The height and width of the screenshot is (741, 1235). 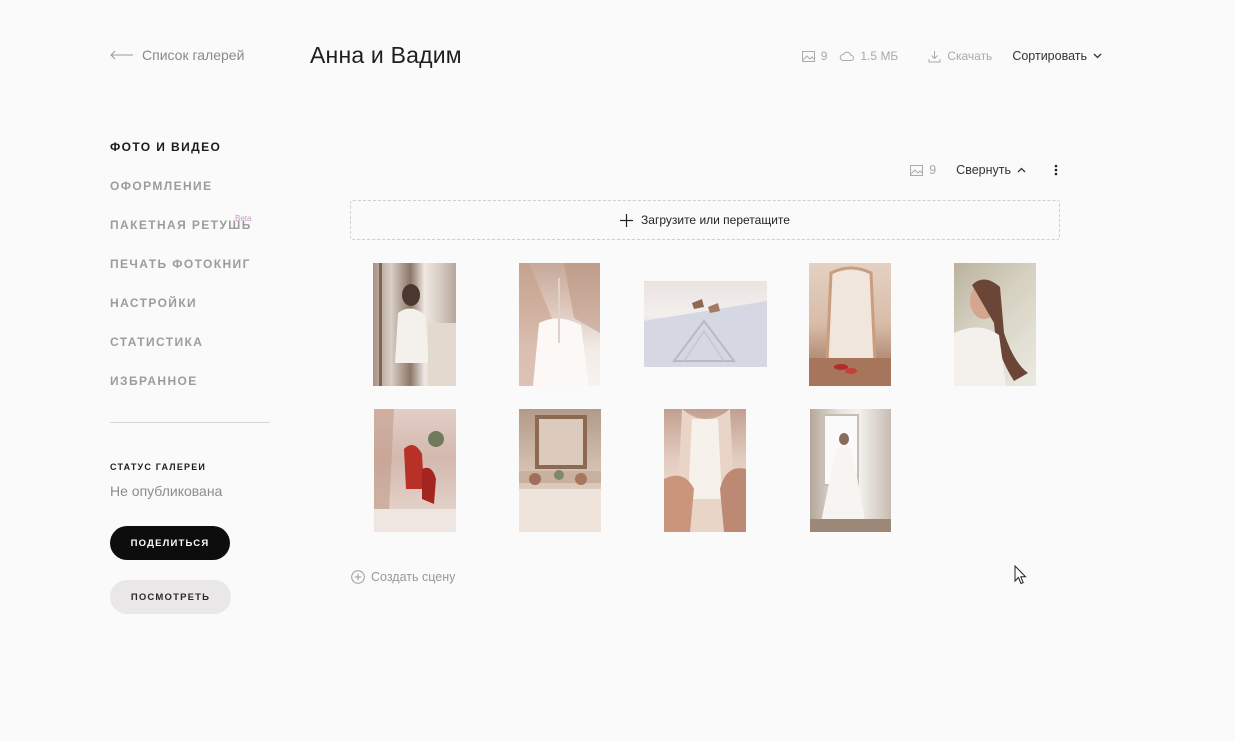 What do you see at coordinates (181, 354) in the screenshot?
I see `sidebar-item-statistics: СТАТИСТИКА` at bounding box center [181, 354].